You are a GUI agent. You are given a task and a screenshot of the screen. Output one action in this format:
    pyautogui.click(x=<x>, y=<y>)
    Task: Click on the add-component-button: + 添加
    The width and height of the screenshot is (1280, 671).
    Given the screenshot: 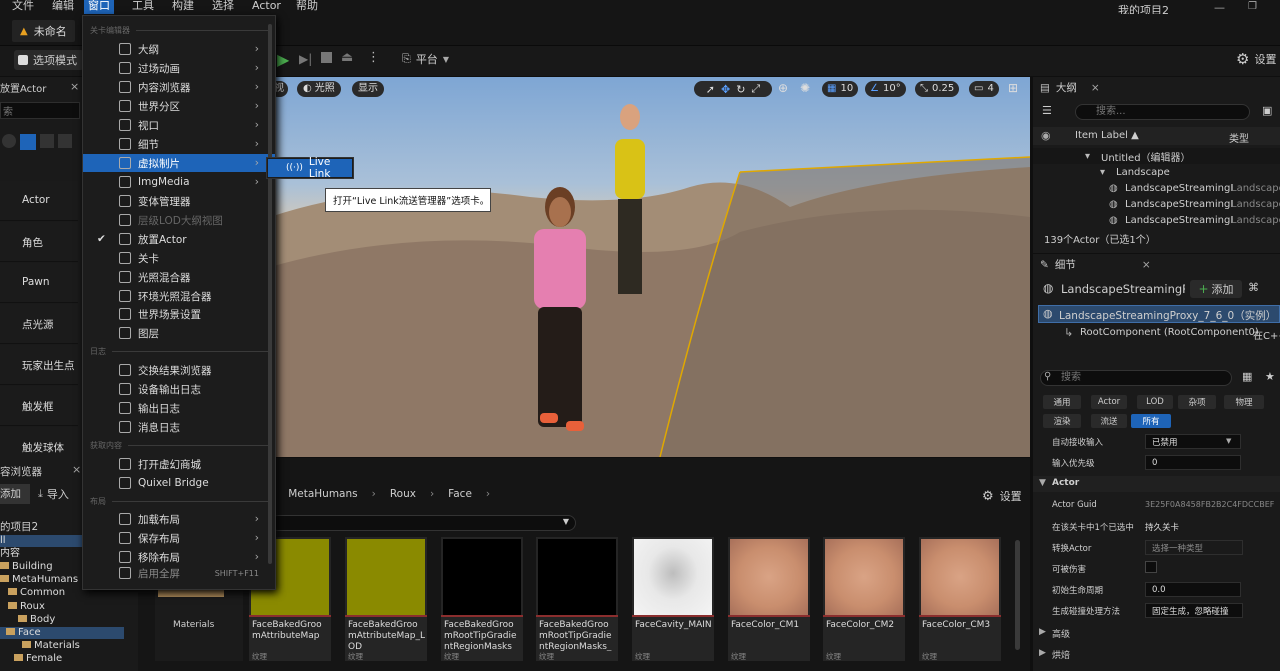 What is the action you would take?
    pyautogui.click(x=1216, y=289)
    